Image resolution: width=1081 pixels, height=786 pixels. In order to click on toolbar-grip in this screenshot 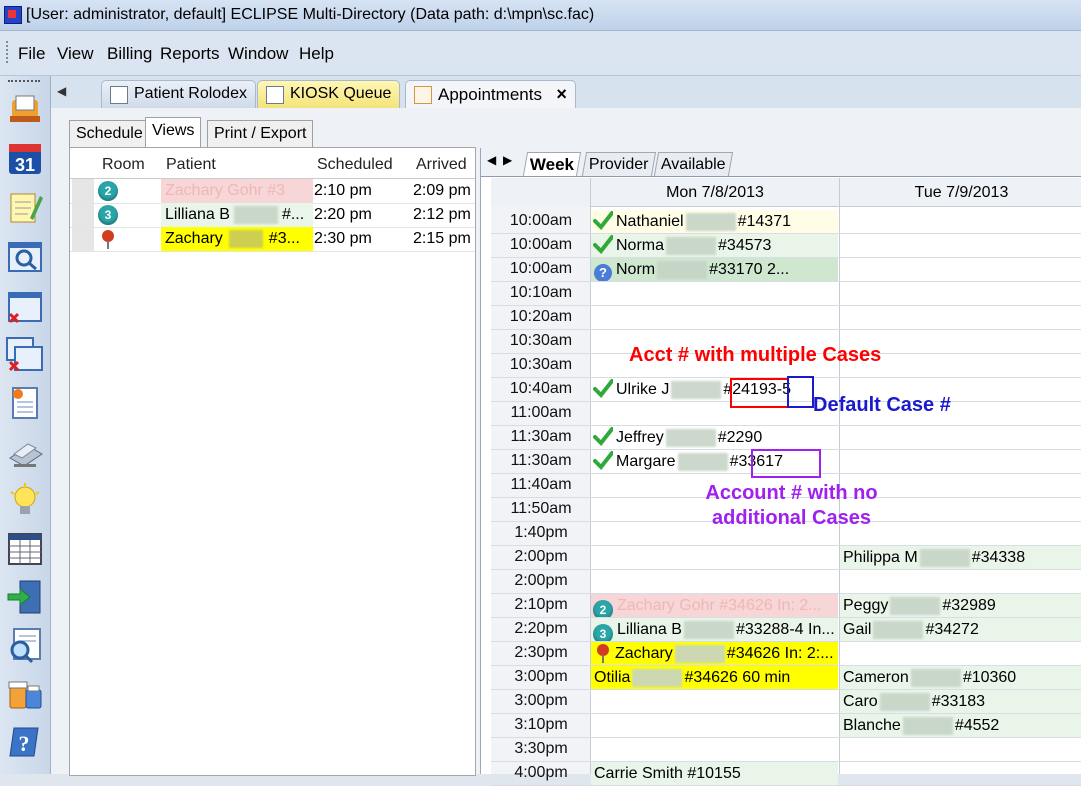, I will do `click(24, 81)`.